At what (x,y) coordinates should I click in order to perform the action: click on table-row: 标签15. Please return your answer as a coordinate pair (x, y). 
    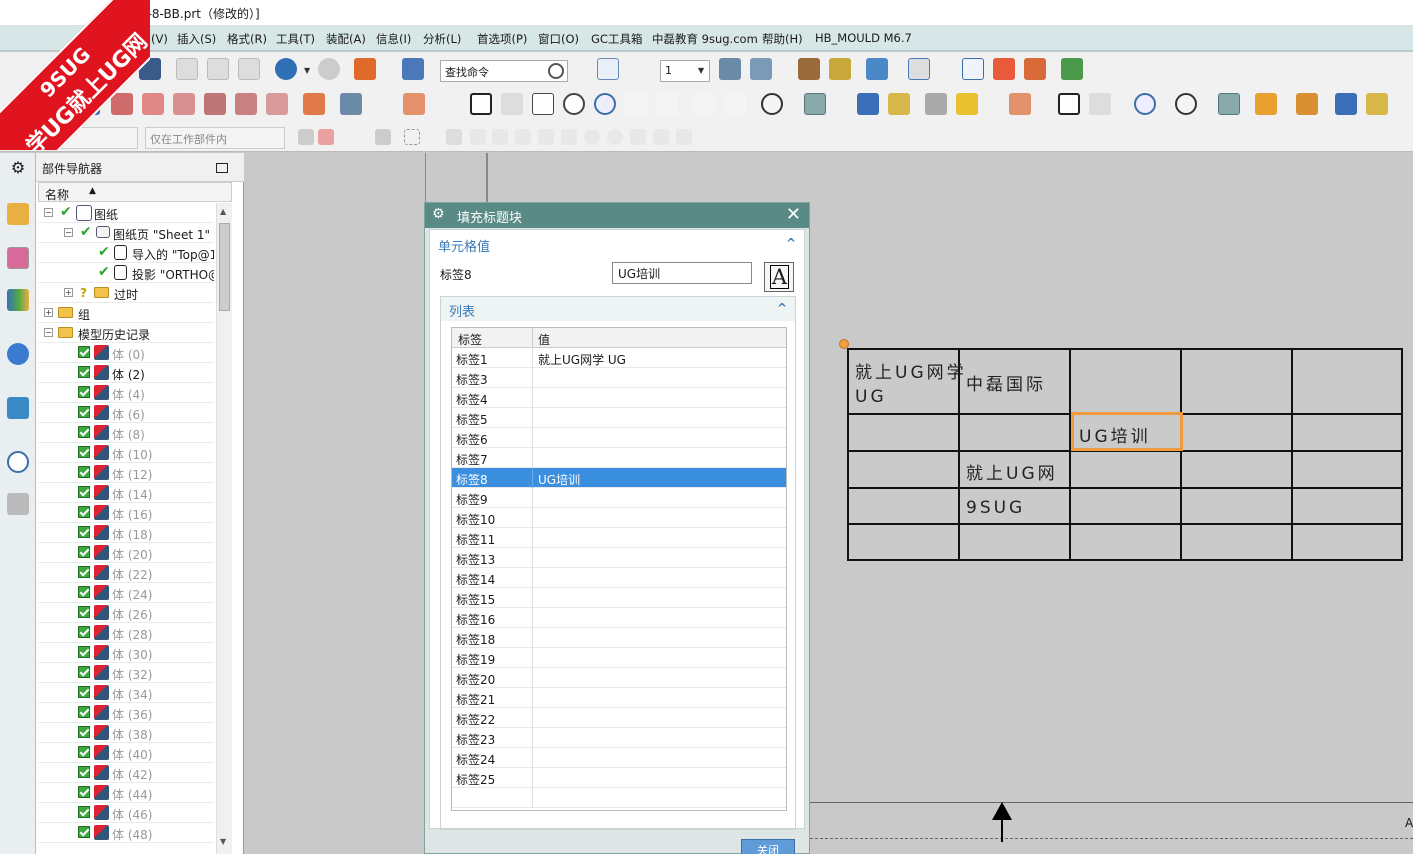
    Looking at the image, I should click on (619, 598).